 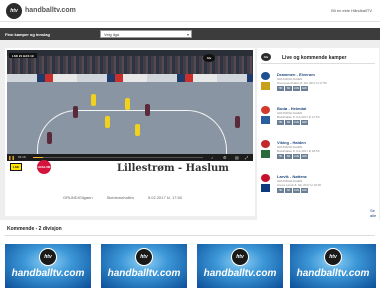 I want to click on match-league: GRUNDIGligaen, so click(x=78, y=197).